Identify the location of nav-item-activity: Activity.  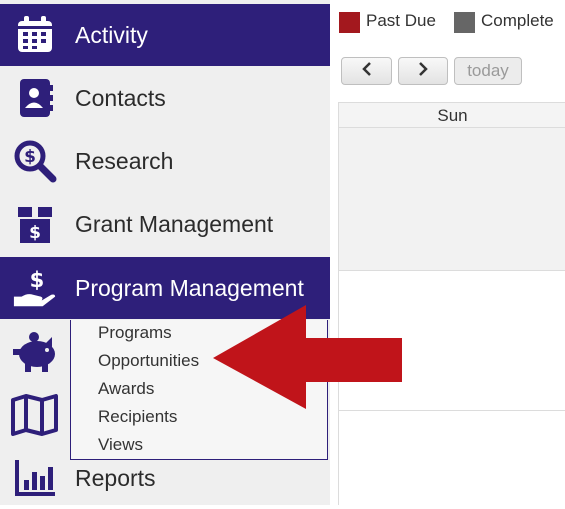
(165, 35).